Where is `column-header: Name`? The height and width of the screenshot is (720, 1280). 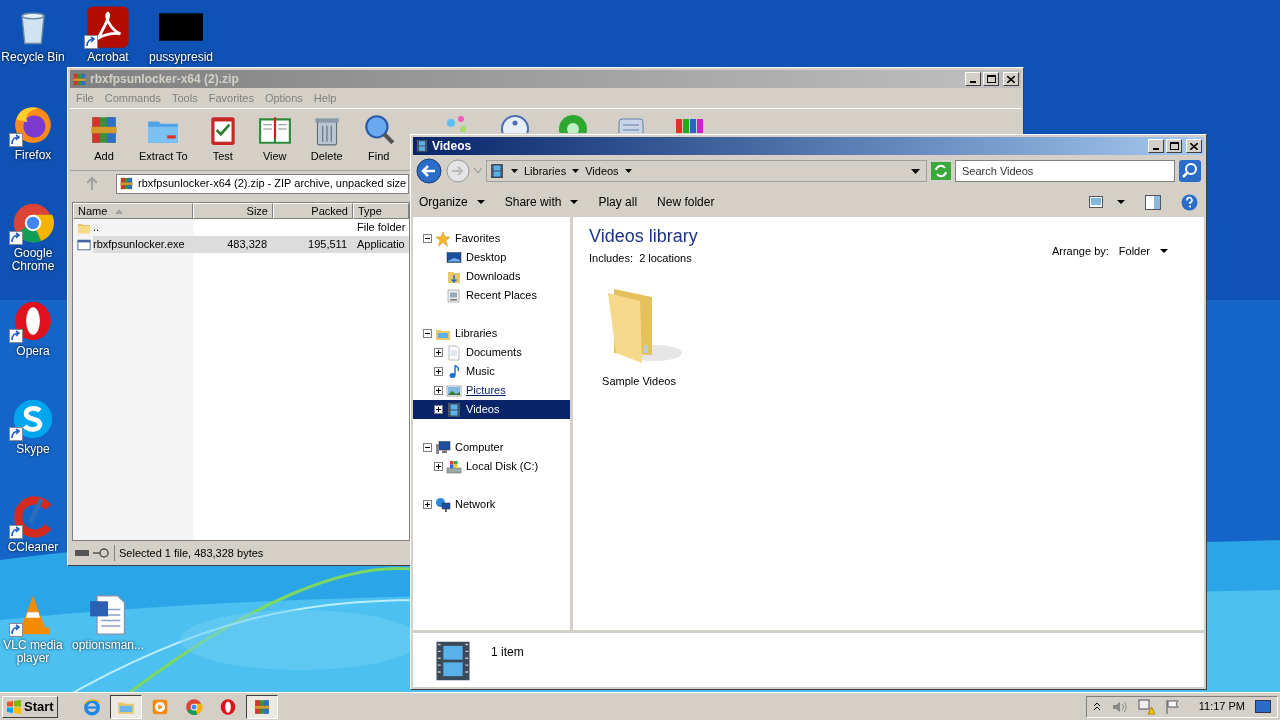
column-header: Name is located at coordinates (133, 211).